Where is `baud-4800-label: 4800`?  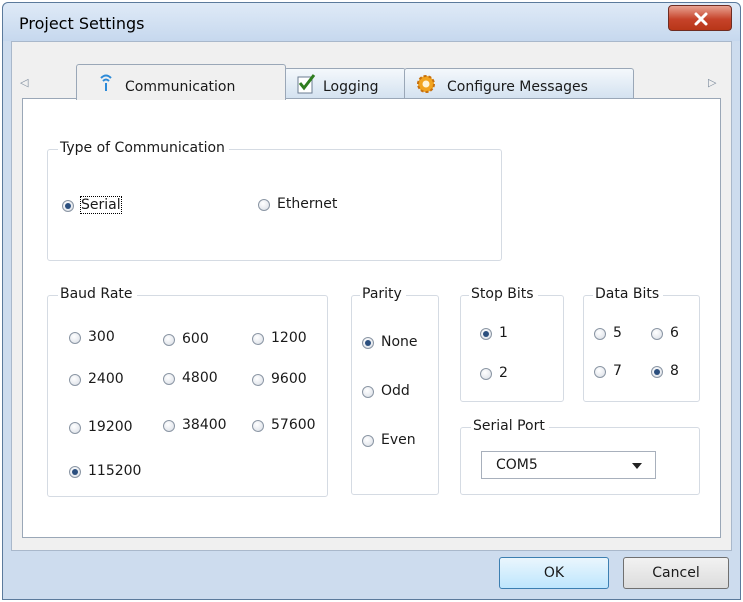 baud-4800-label: 4800 is located at coordinates (200, 378).